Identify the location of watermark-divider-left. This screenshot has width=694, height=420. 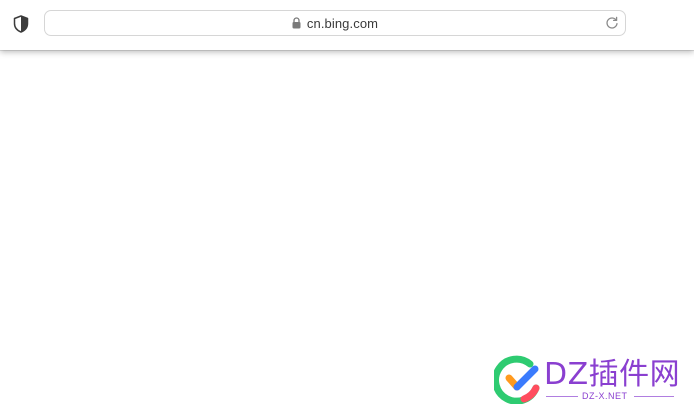
(562, 396).